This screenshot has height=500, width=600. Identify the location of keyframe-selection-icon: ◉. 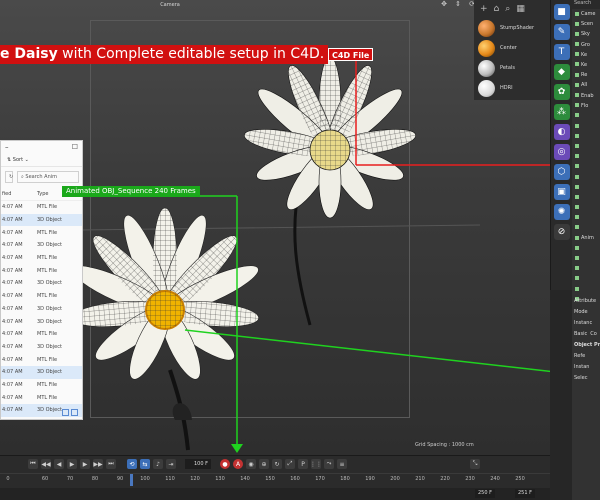
(251, 464).